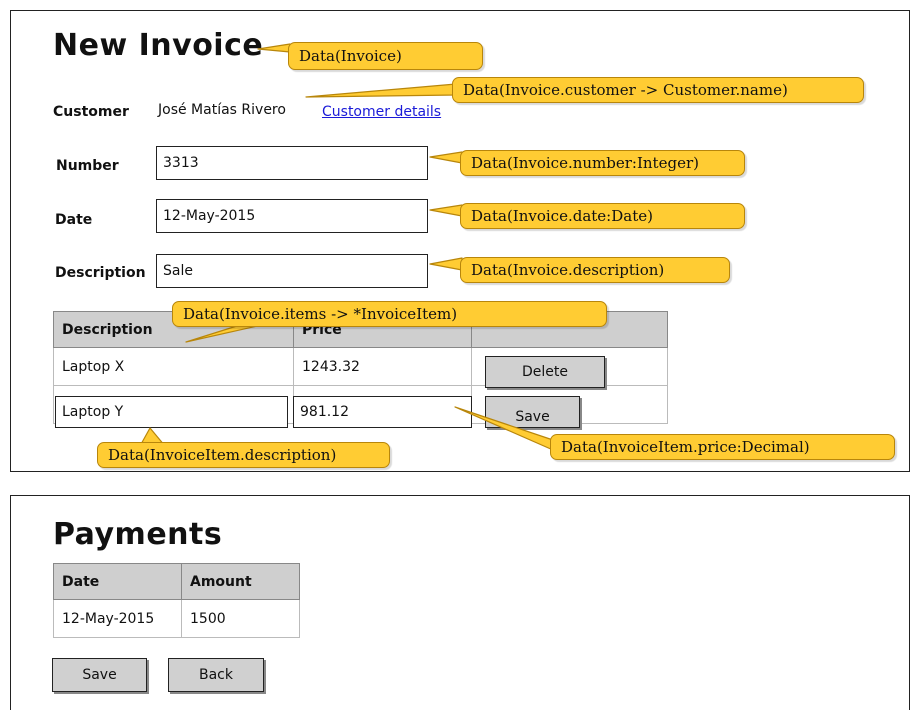 Image resolution: width=915 pixels, height=710 pixels. I want to click on number-label: Number, so click(87, 166).